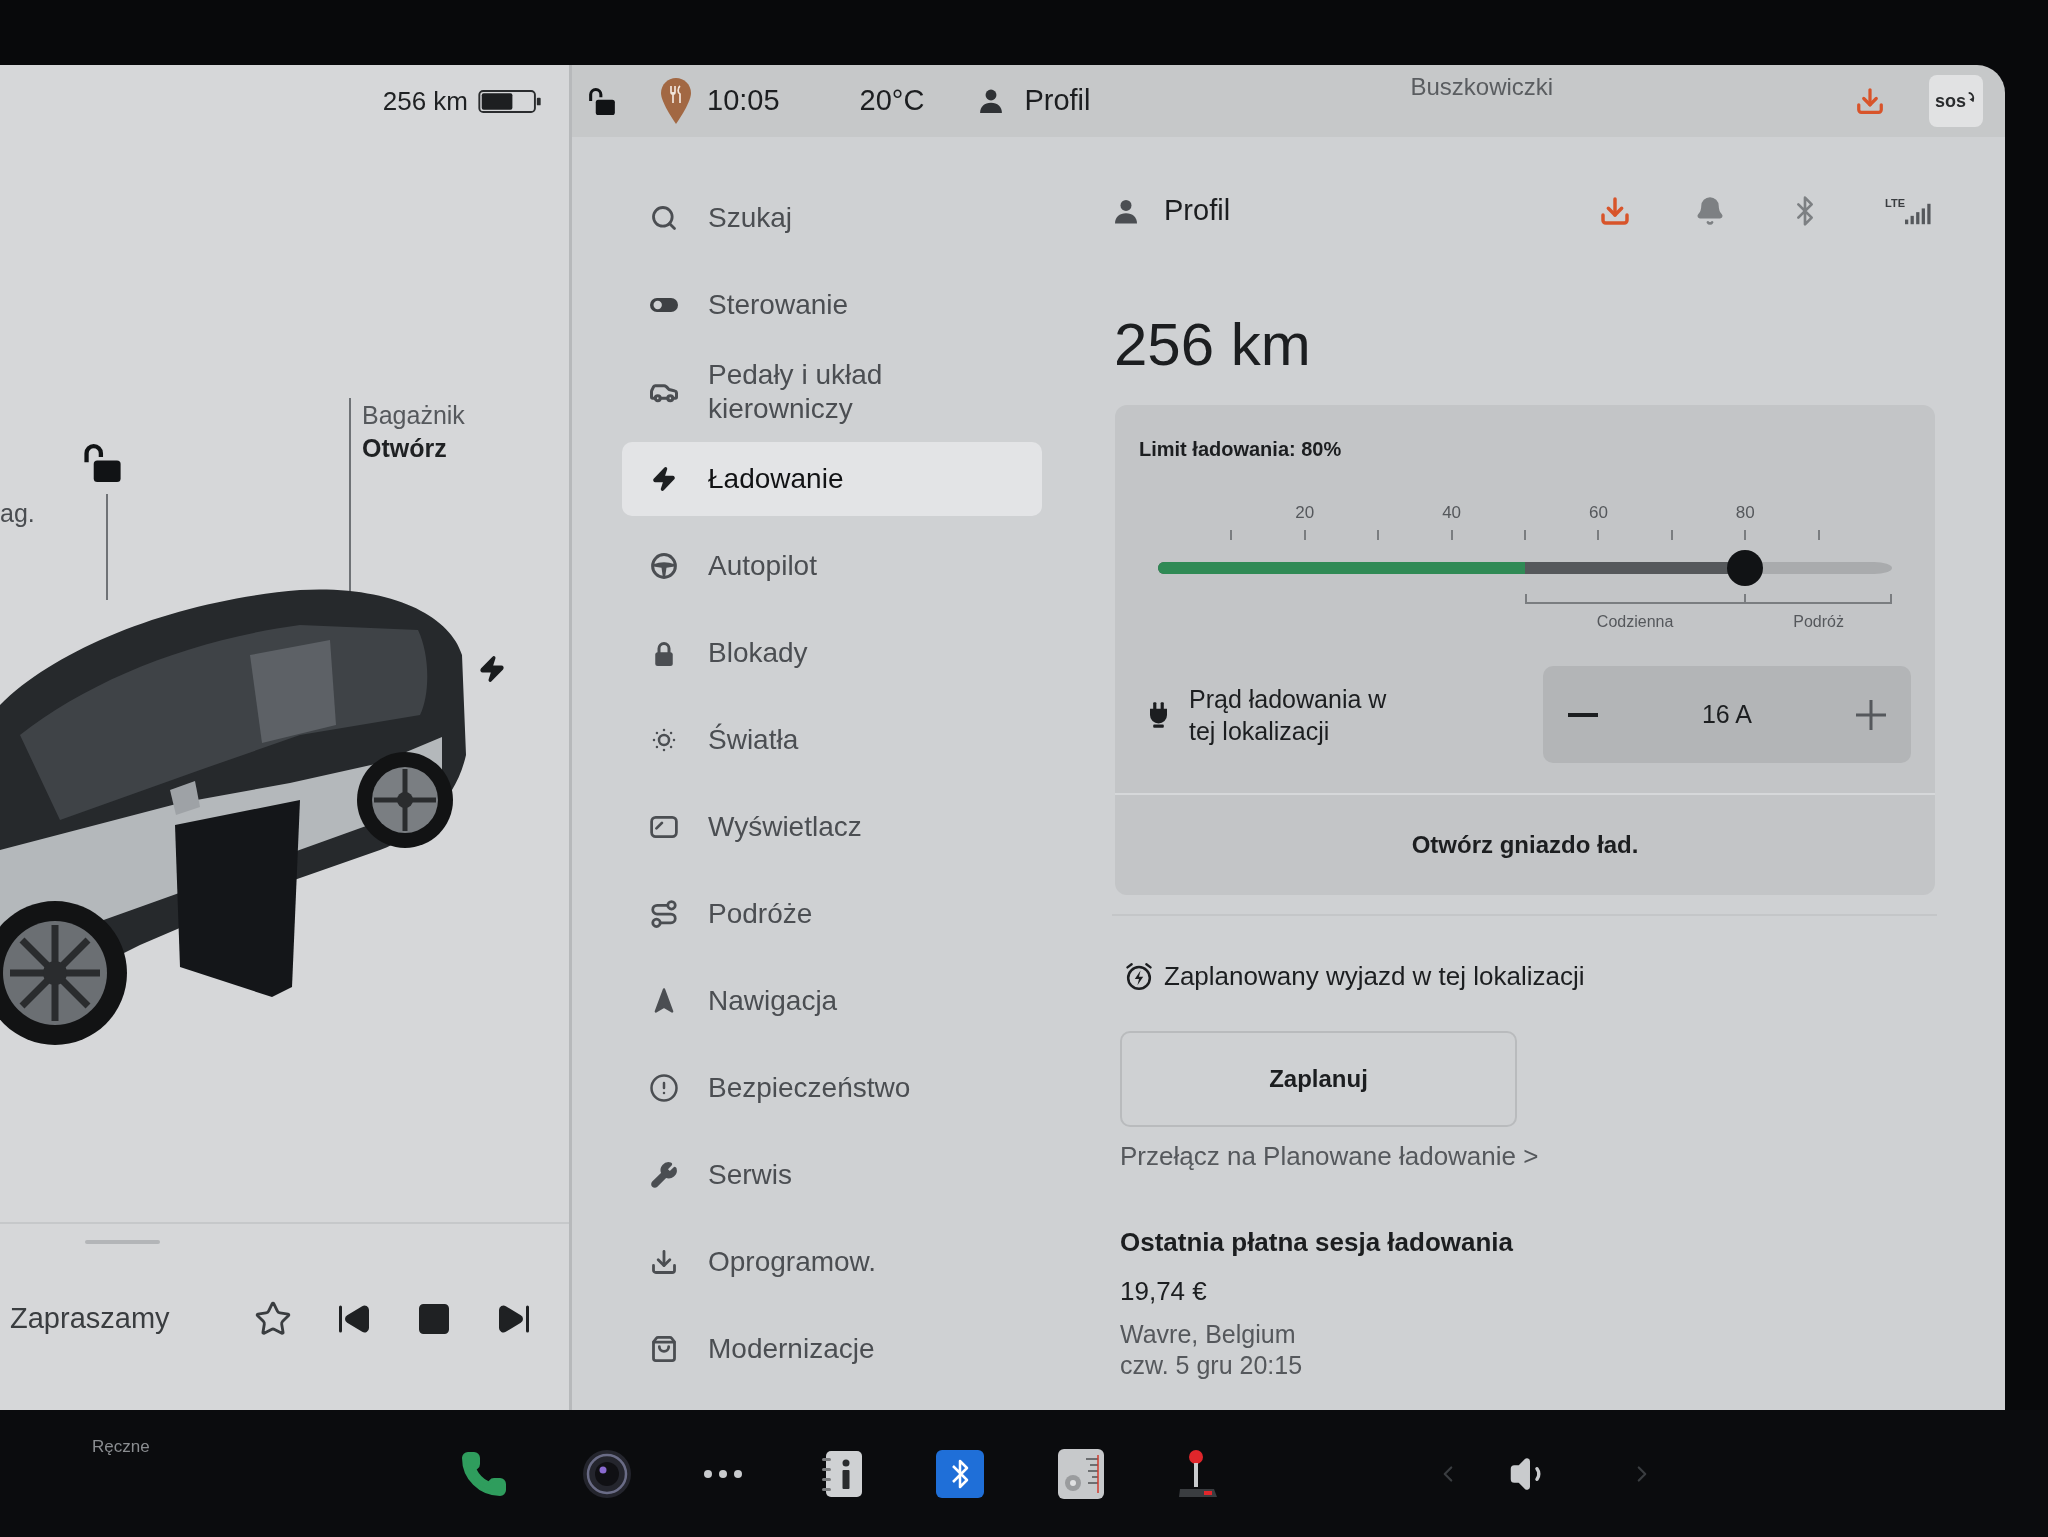 The width and height of the screenshot is (2048, 1537). I want to click on current-stepper: 16 A, so click(1727, 714).